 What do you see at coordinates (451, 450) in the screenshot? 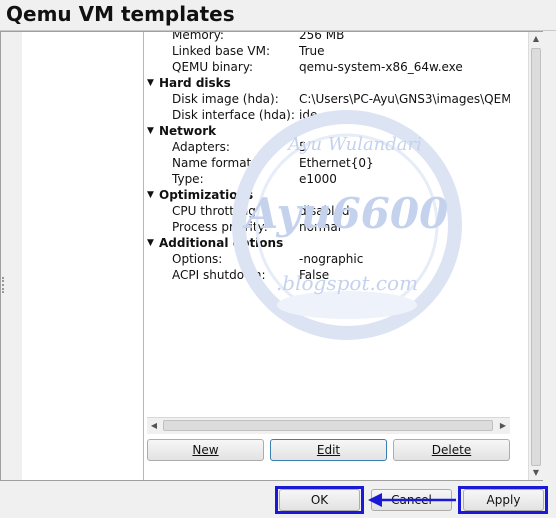
I see `delete-button: Delete` at bounding box center [451, 450].